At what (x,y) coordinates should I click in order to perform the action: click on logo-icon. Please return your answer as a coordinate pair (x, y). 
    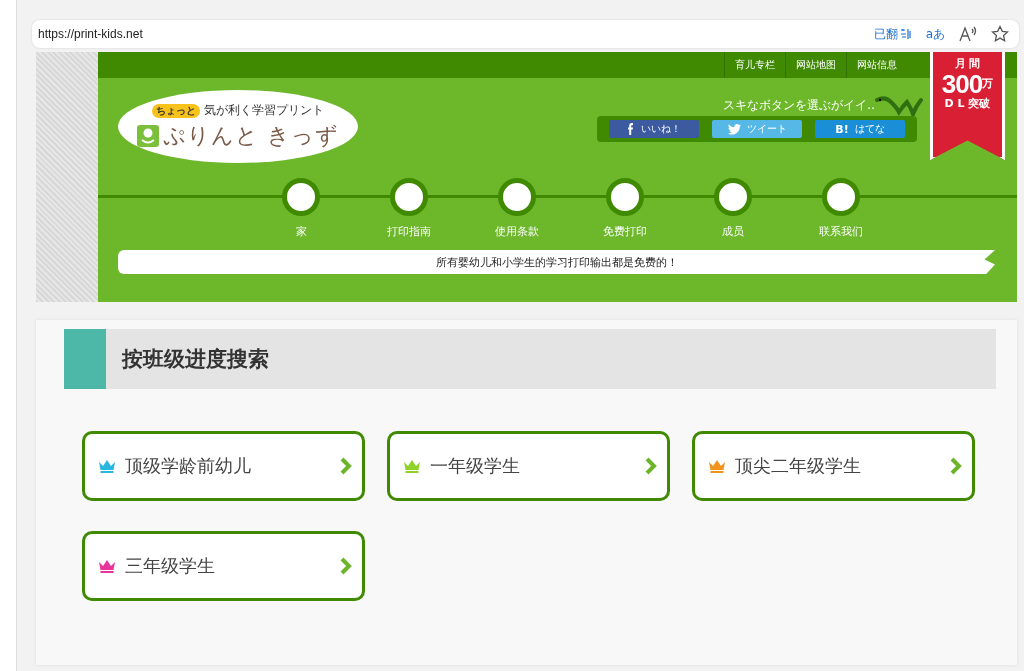
    Looking at the image, I should click on (148, 136).